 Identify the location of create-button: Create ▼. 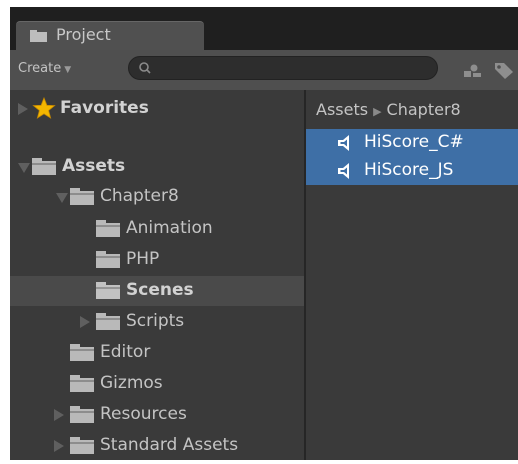
(44, 69).